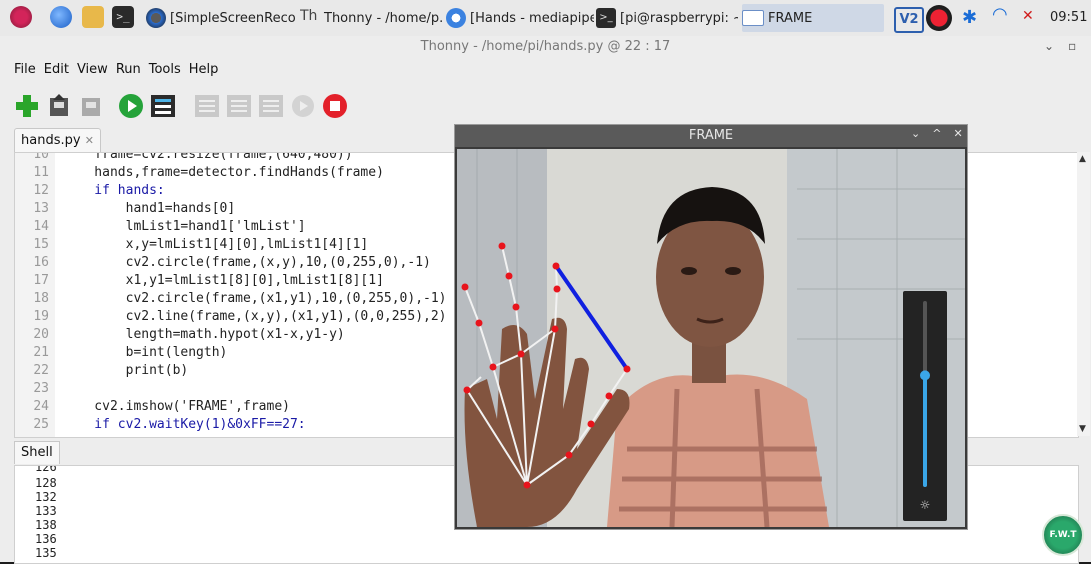  I want to click on tab-hands-py: hands.py ✕, so click(57, 140).